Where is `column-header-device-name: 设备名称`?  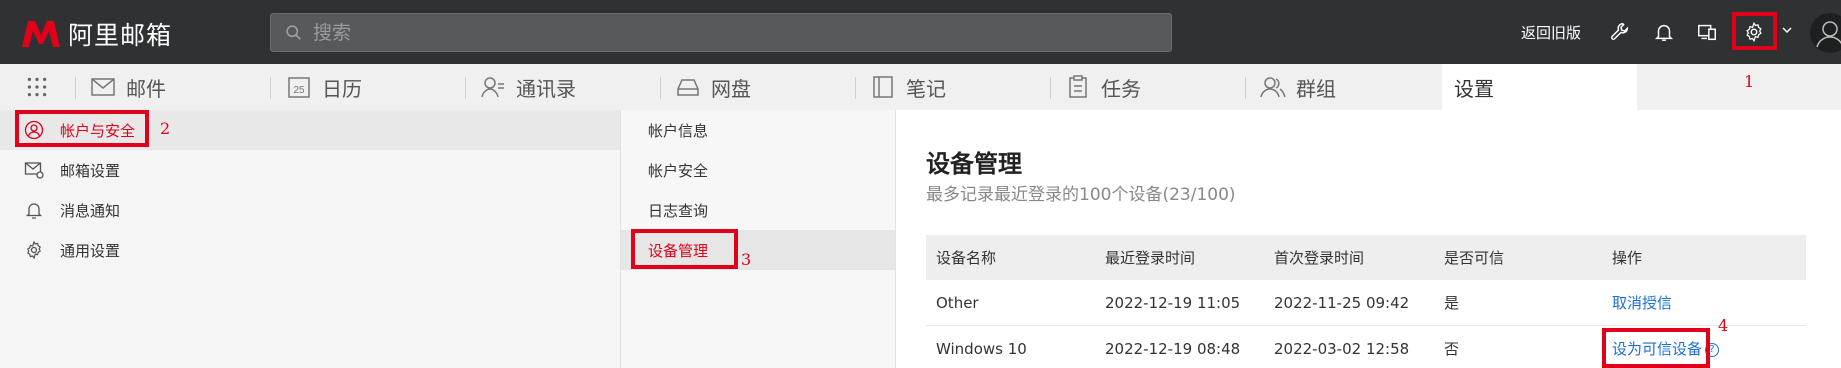
column-header-device-name: 设备名称 is located at coordinates (966, 258).